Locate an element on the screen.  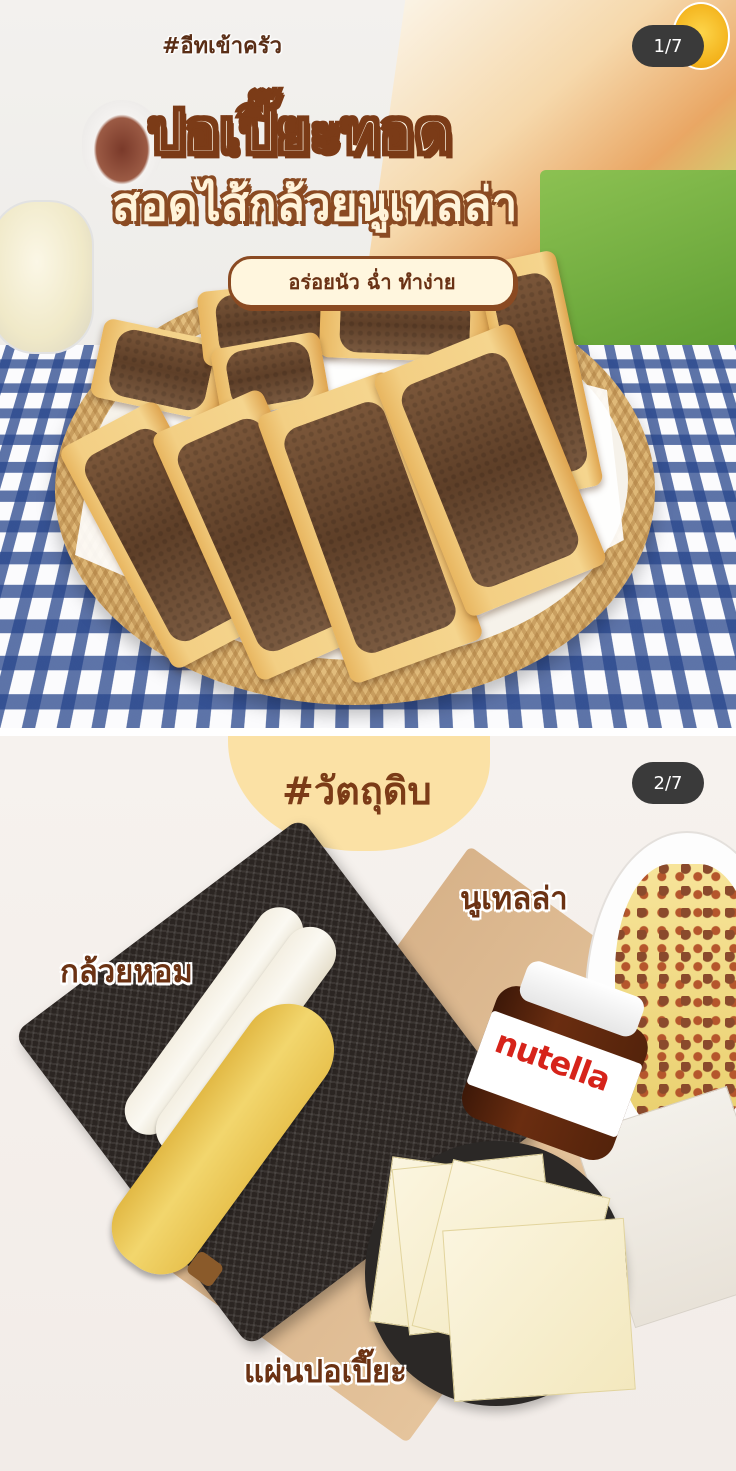
label-nutella: นูเทลล่า is located at coordinates (514, 899).